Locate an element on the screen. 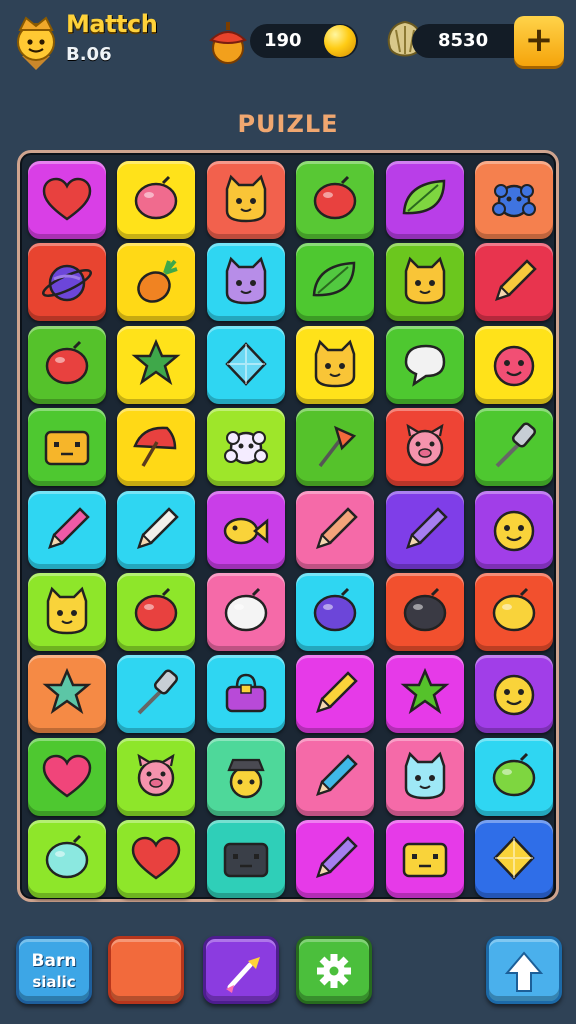 The image size is (576, 1024). cat-icon is located at coordinates (424, 775).